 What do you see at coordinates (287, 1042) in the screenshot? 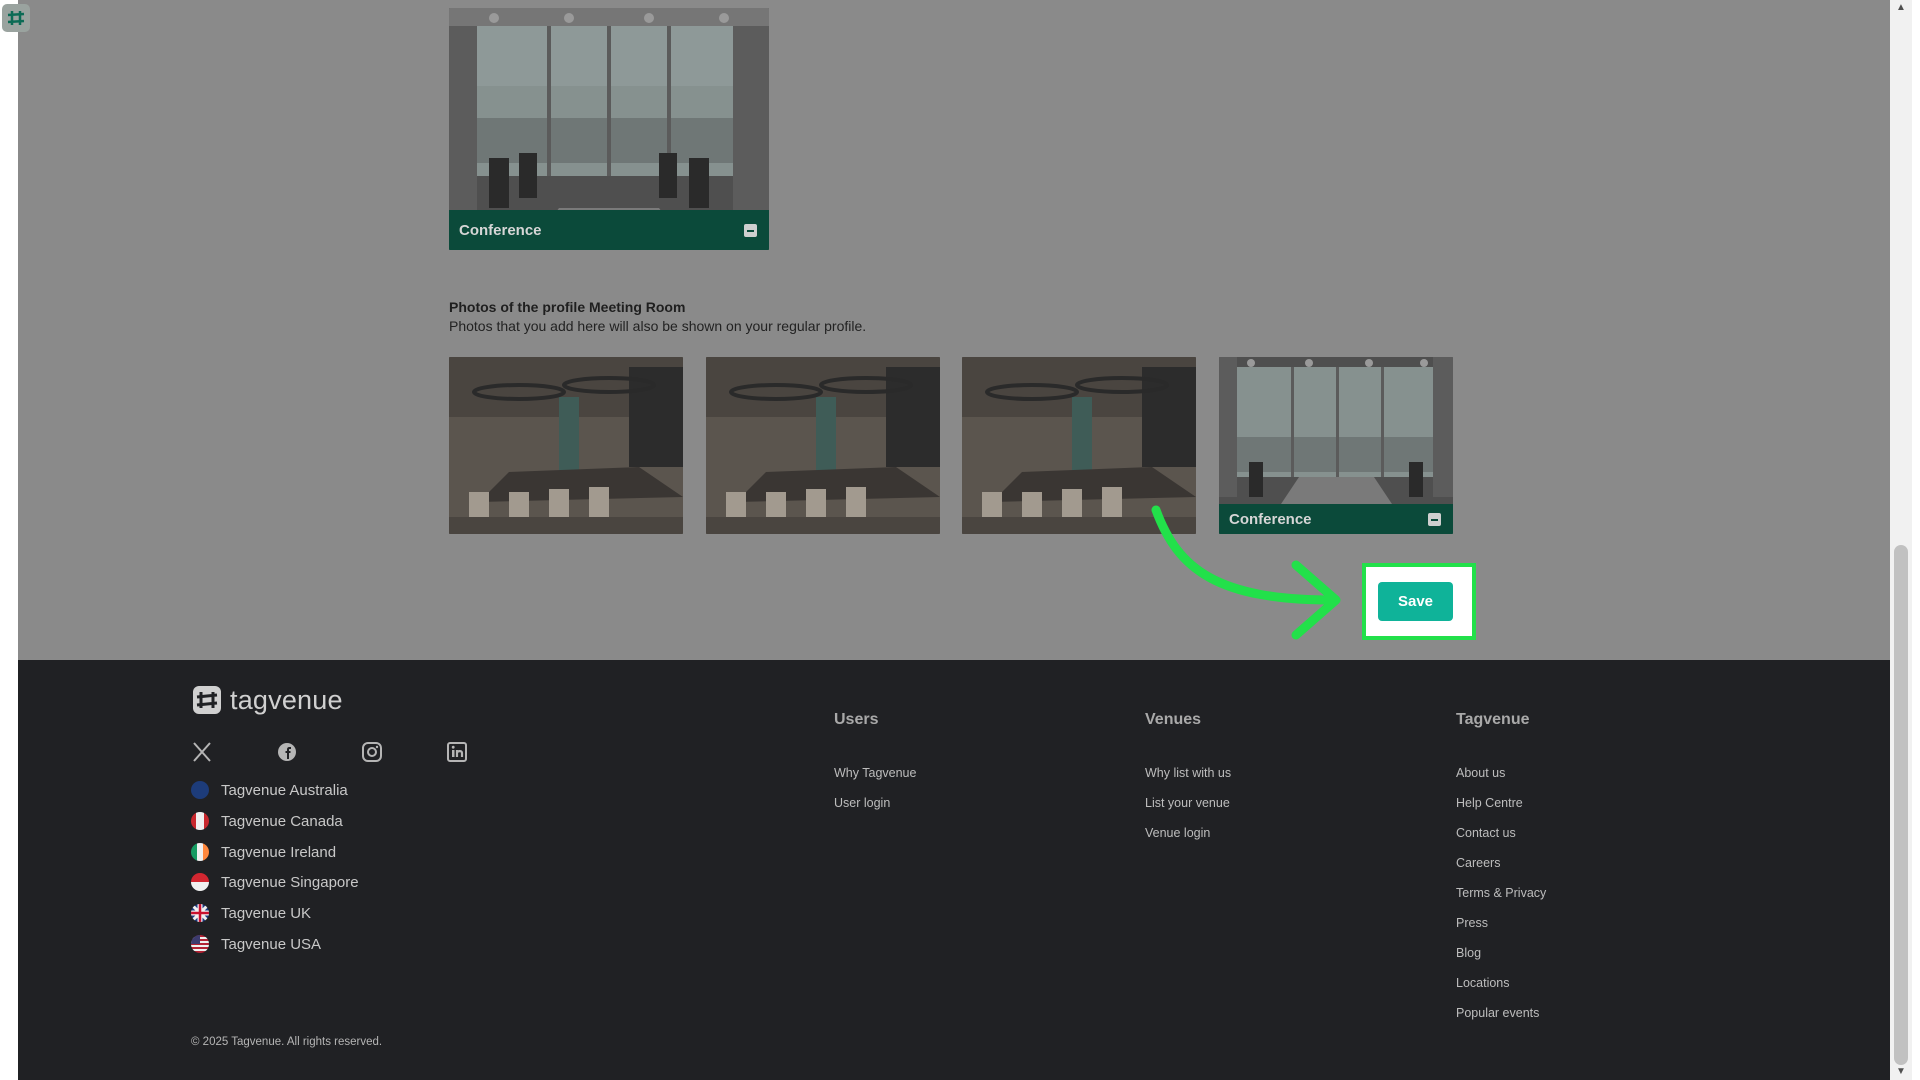
I see `copyright: © 2025 Tagvenue. All rights reserved.` at bounding box center [287, 1042].